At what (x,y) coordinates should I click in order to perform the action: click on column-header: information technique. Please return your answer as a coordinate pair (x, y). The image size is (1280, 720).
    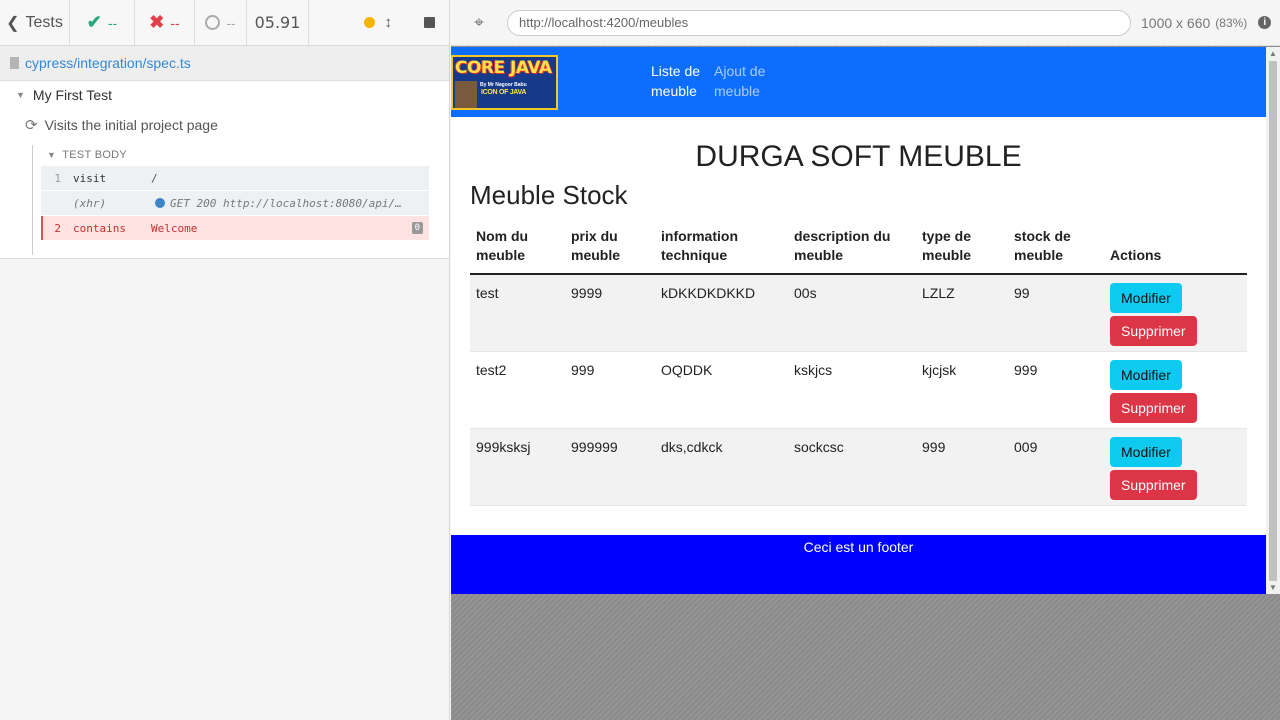
    Looking at the image, I should click on (721, 248).